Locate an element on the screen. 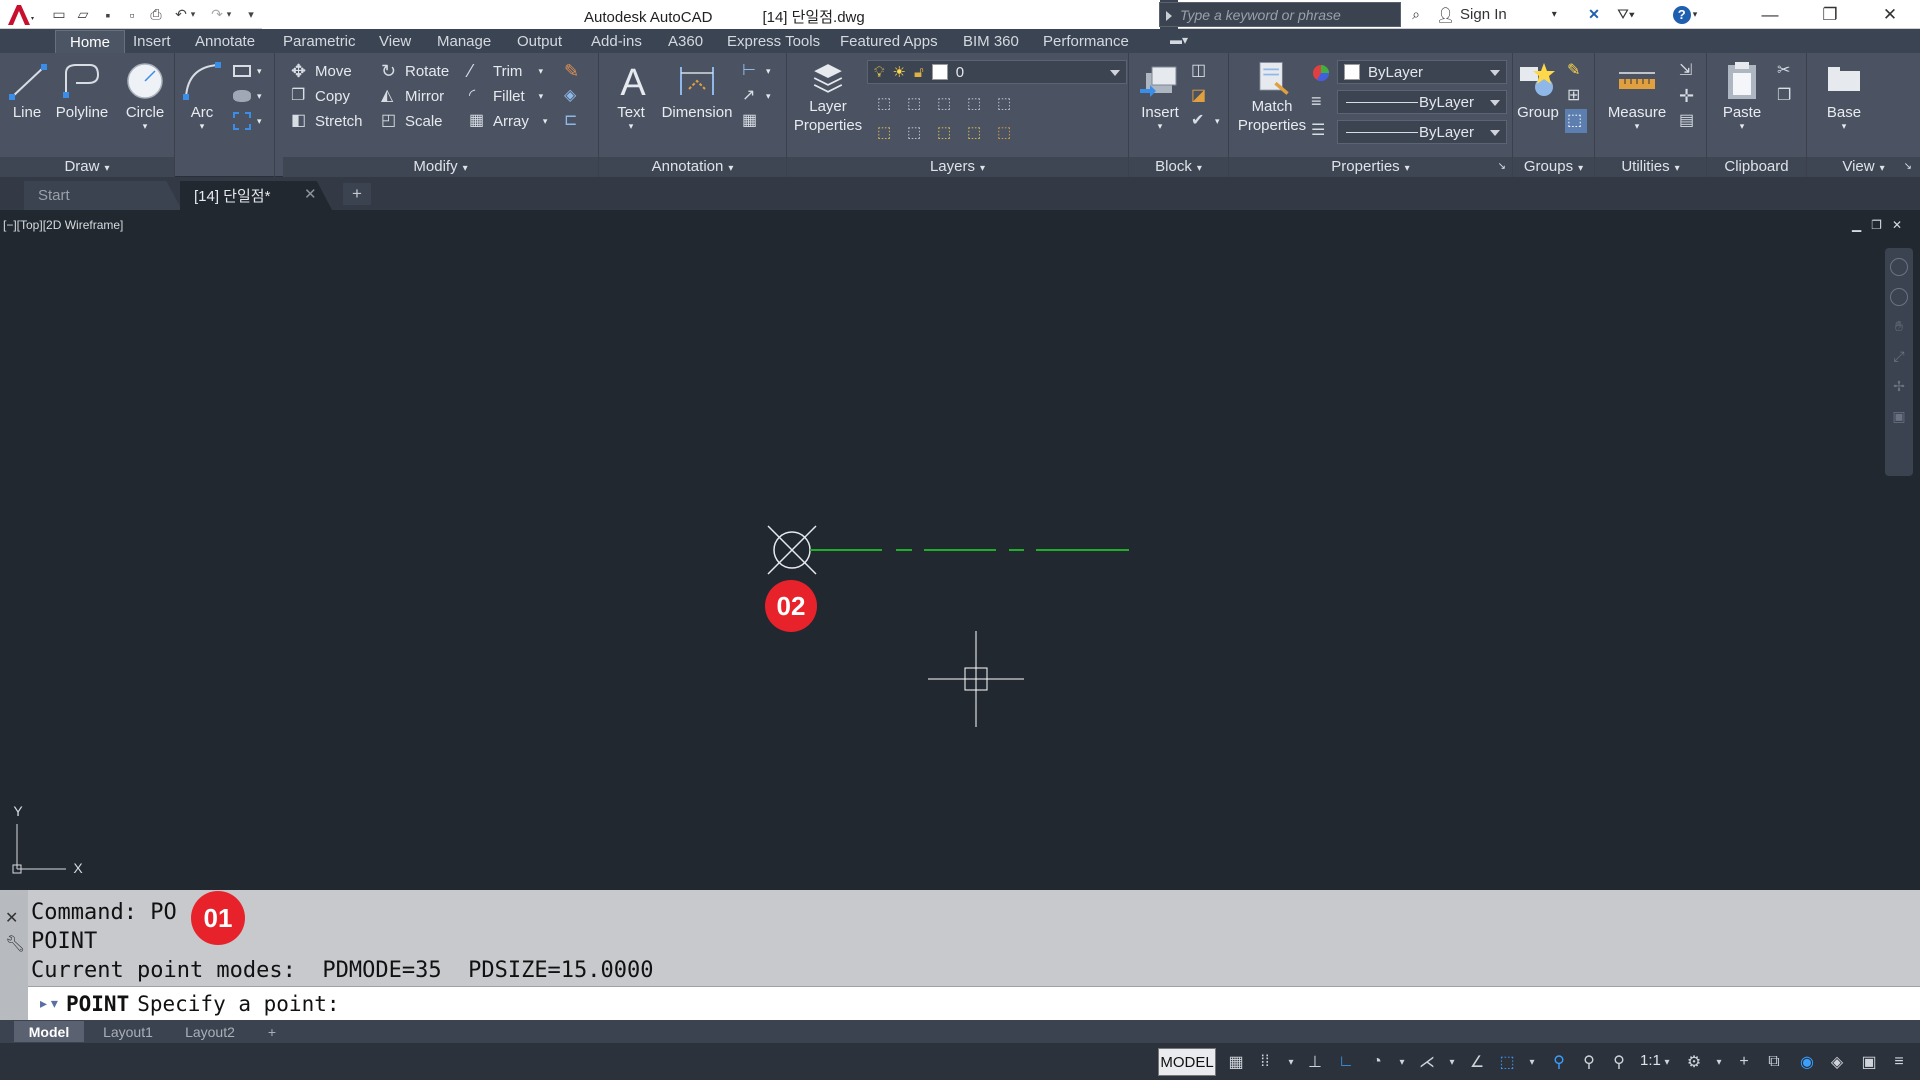 The height and width of the screenshot is (1080, 1920). tab-parametric: Parametric is located at coordinates (319, 41).